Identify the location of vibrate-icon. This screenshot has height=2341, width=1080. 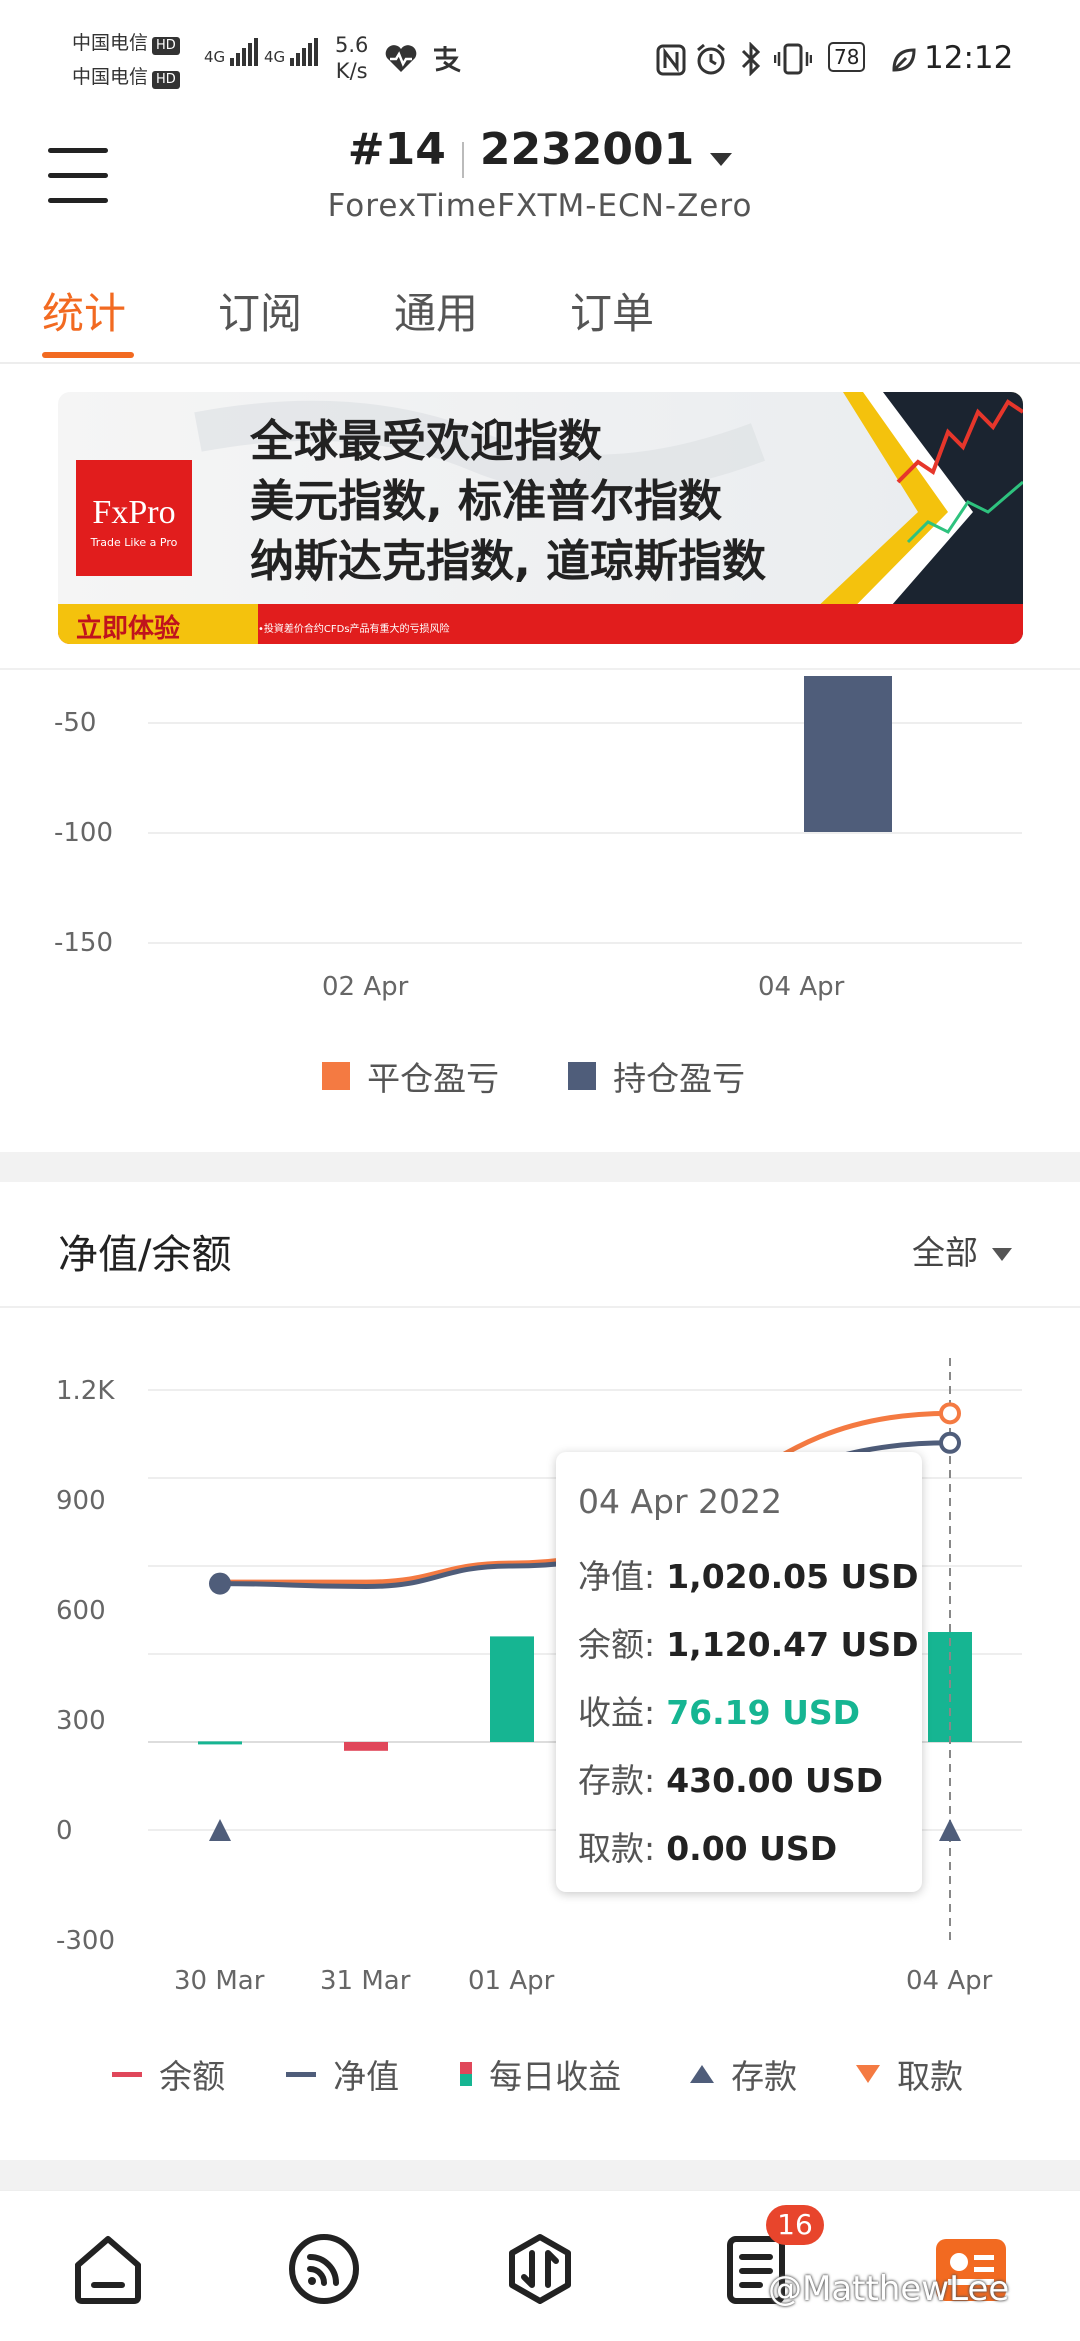
(793, 59).